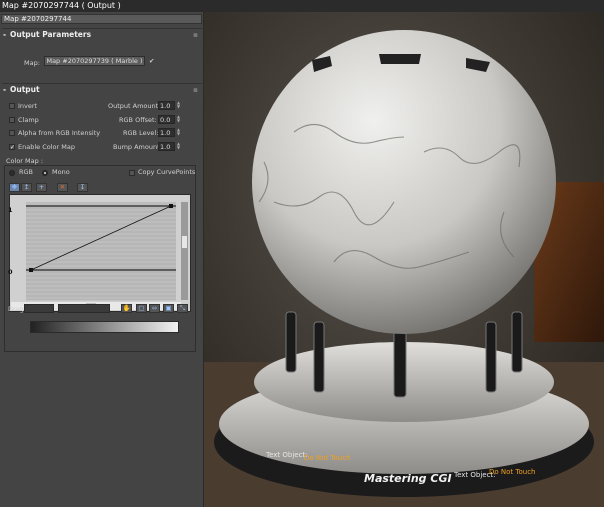  What do you see at coordinates (12, 120) in the screenshot?
I see `clamp-checkbox` at bounding box center [12, 120].